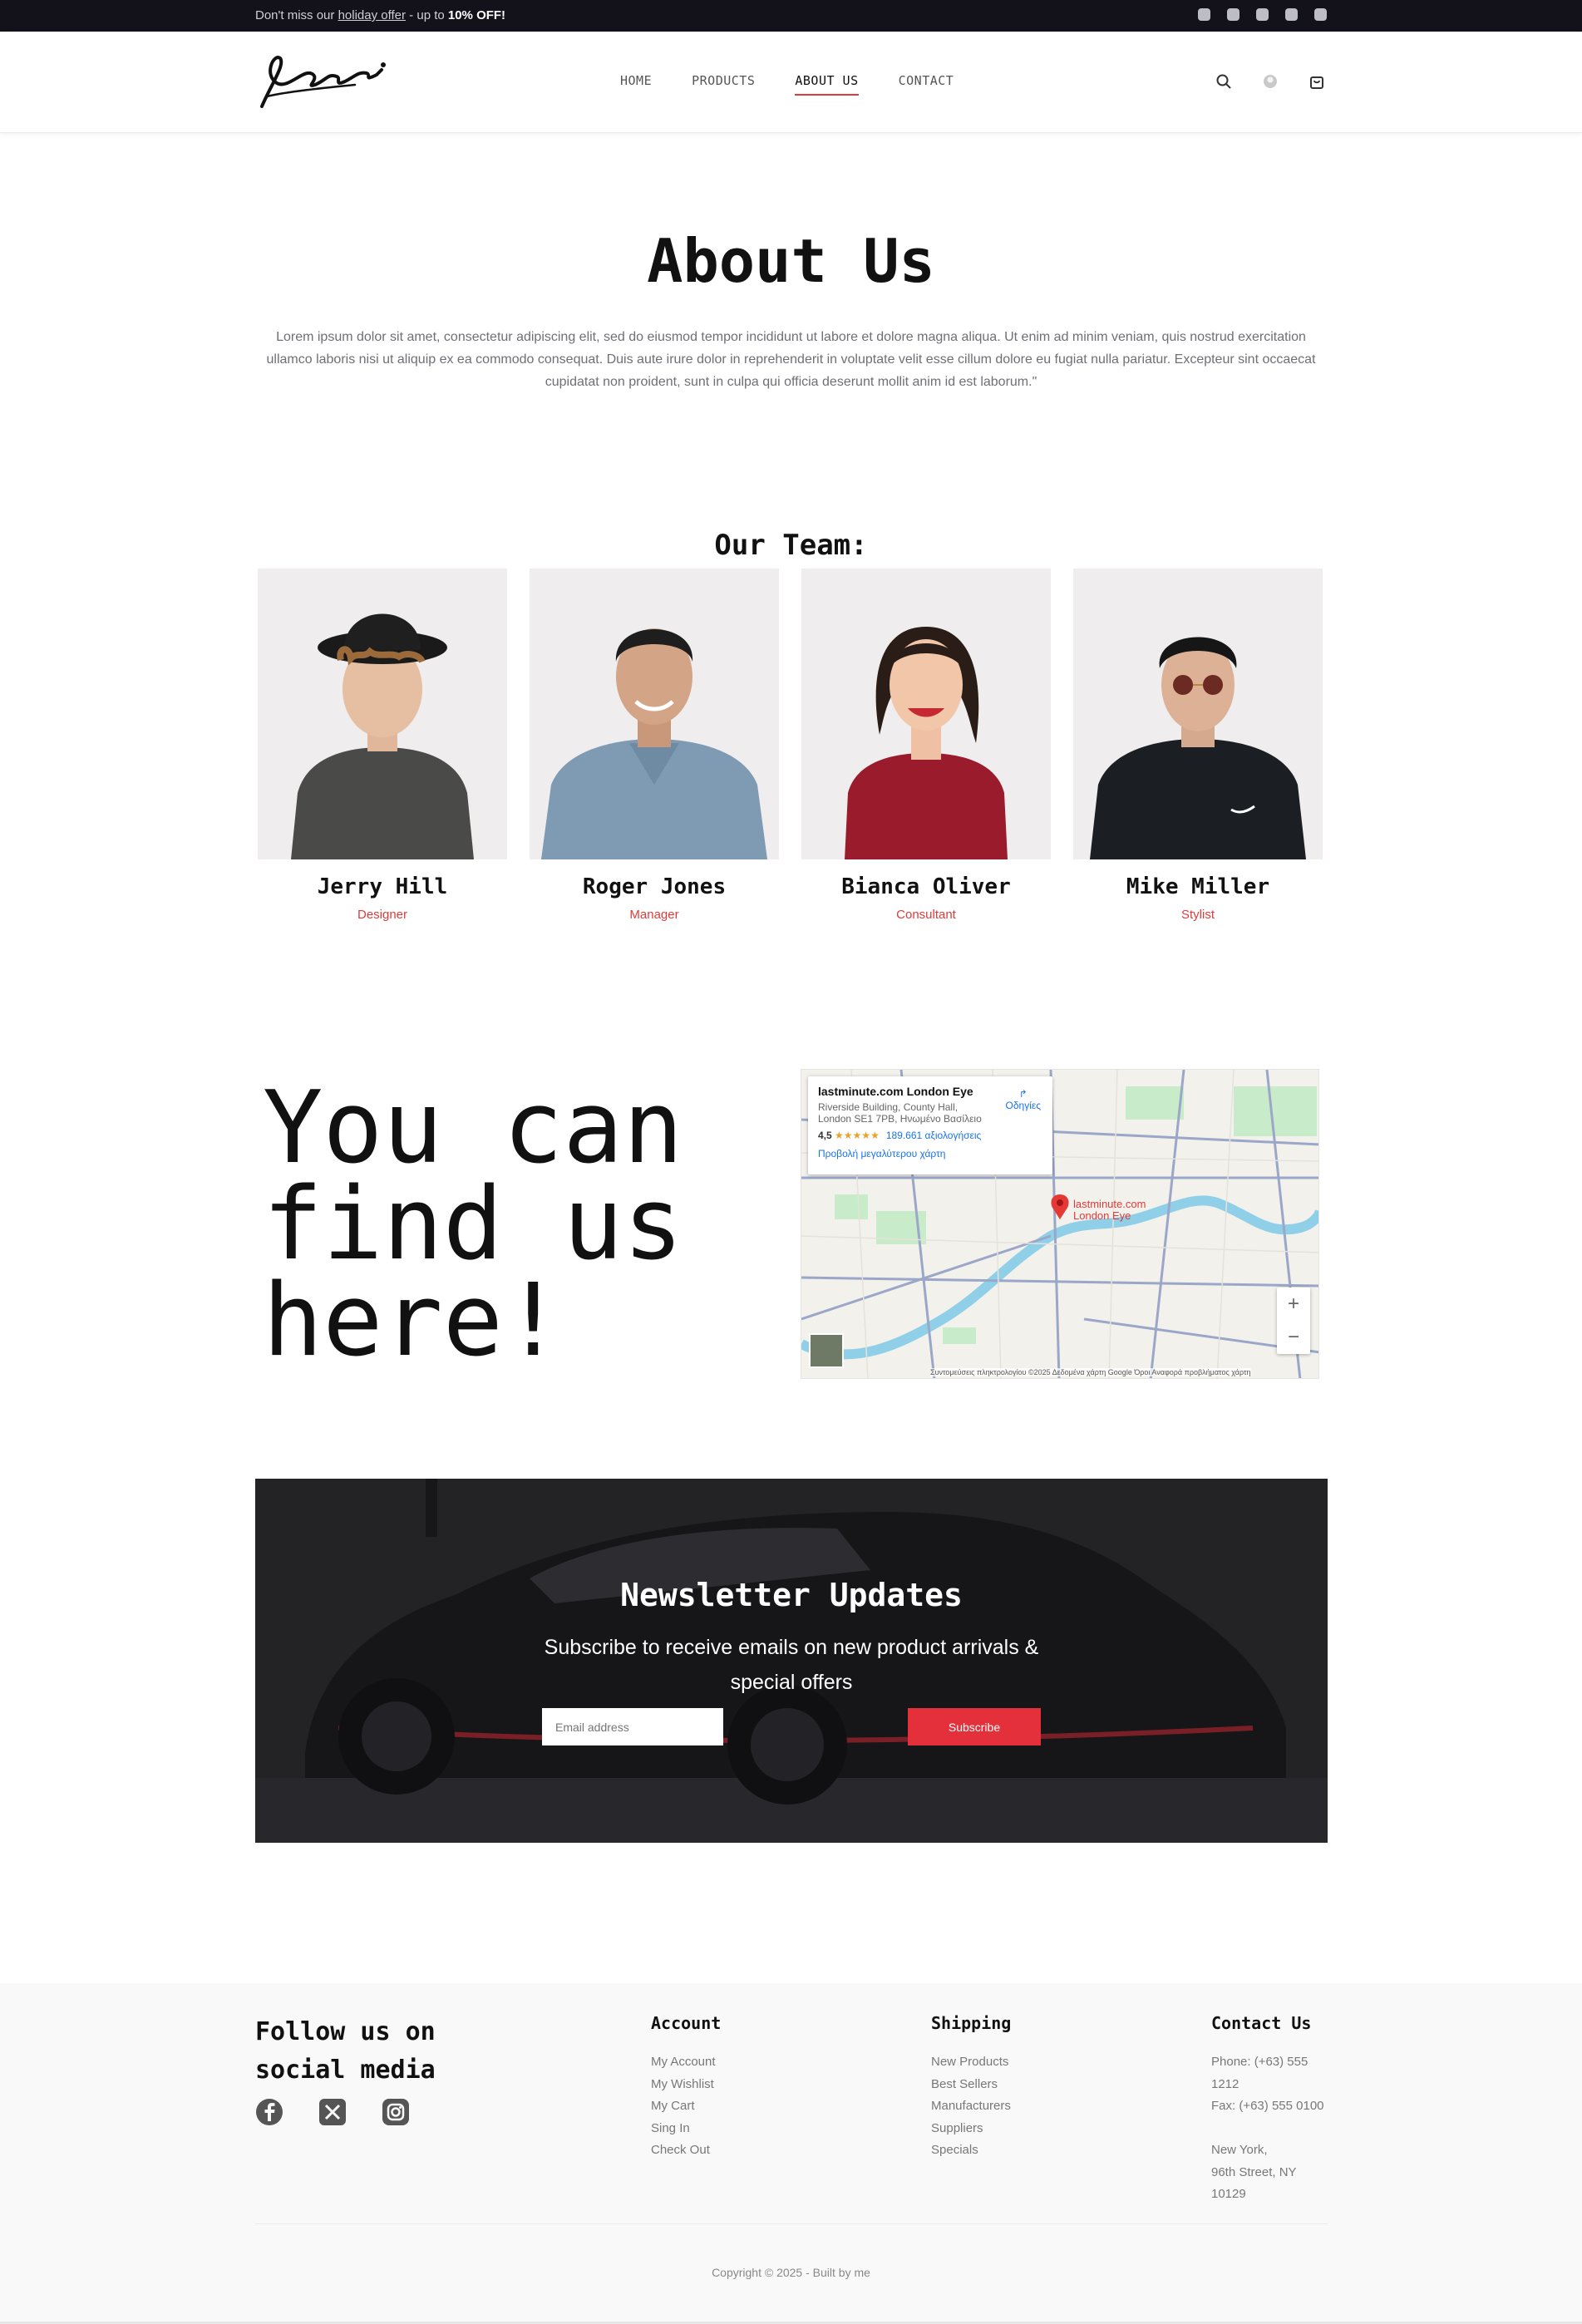 Image resolution: width=1582 pixels, height=2324 pixels. Describe the element at coordinates (791, 2223) in the screenshot. I see `footer-divider` at that location.